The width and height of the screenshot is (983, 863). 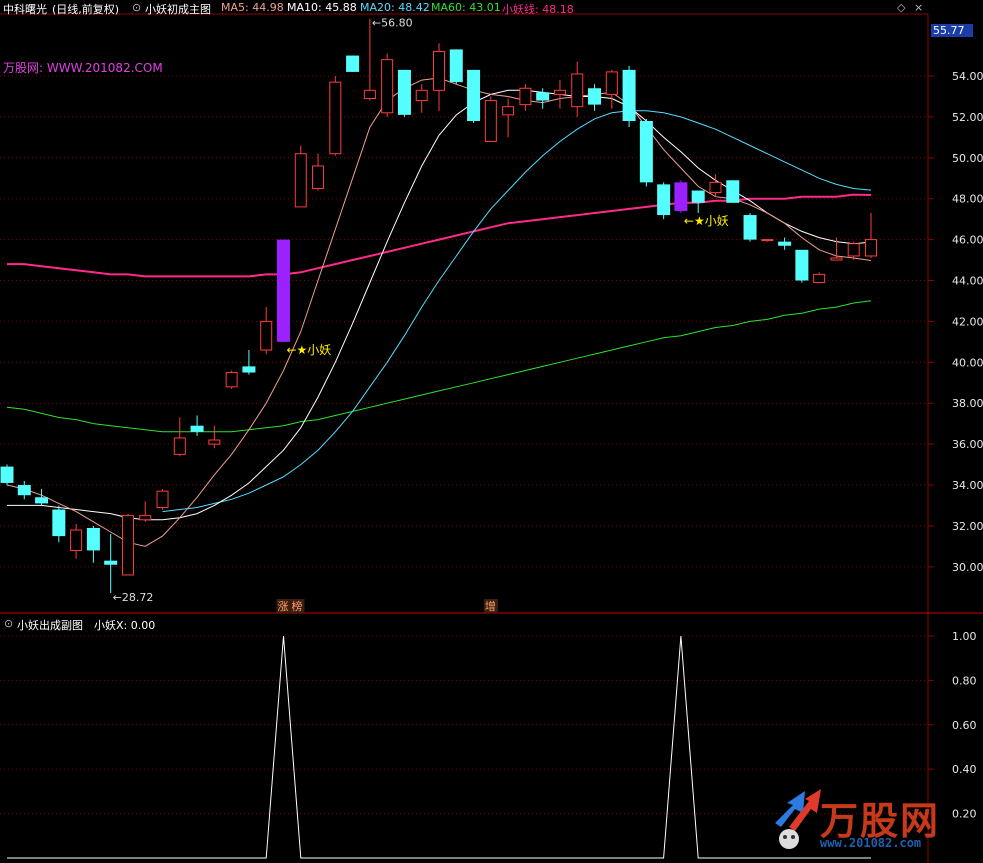 What do you see at coordinates (395, 7) in the screenshot?
I see `ma20-value: MA20: 48.42` at bounding box center [395, 7].